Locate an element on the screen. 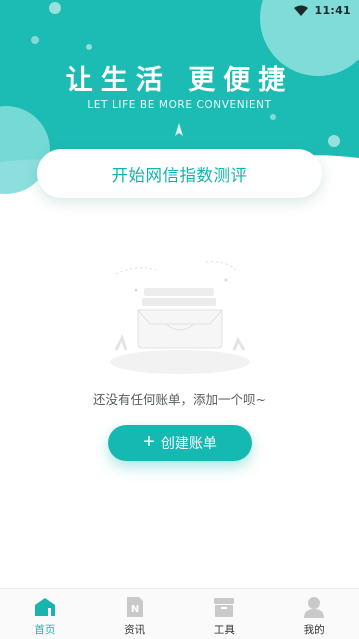 The width and height of the screenshot is (359, 639). plus-icon: + is located at coordinates (149, 442).